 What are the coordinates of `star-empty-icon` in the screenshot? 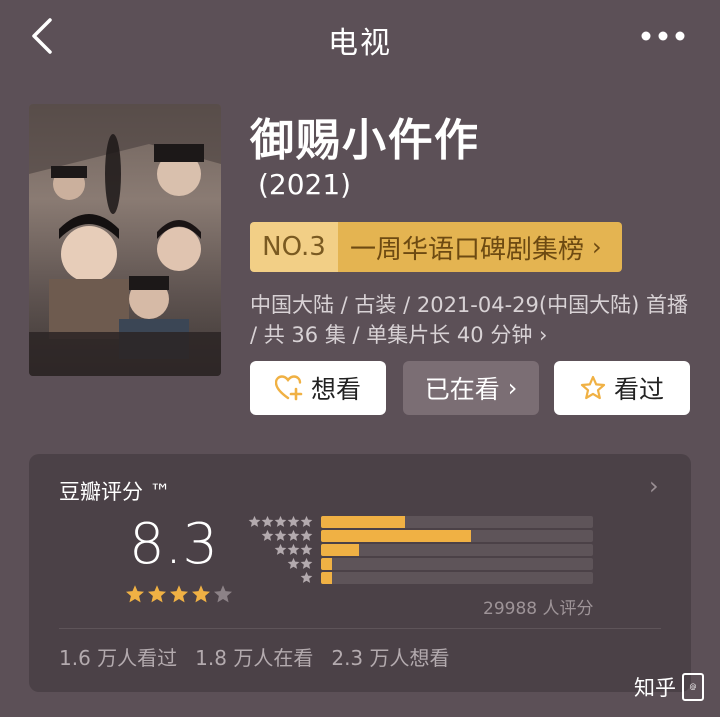 It's located at (223, 594).